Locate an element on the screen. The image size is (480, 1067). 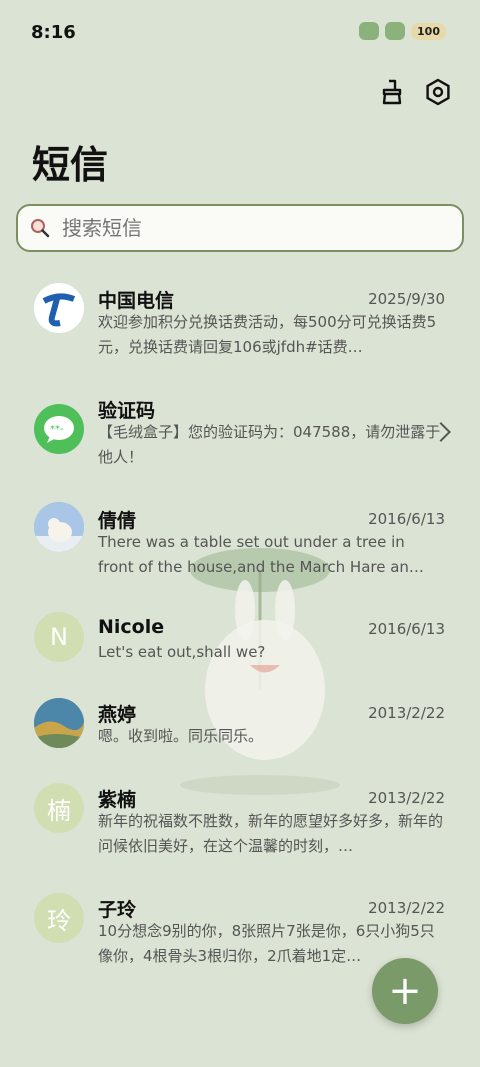
cat-icon is located at coordinates (369, 31).